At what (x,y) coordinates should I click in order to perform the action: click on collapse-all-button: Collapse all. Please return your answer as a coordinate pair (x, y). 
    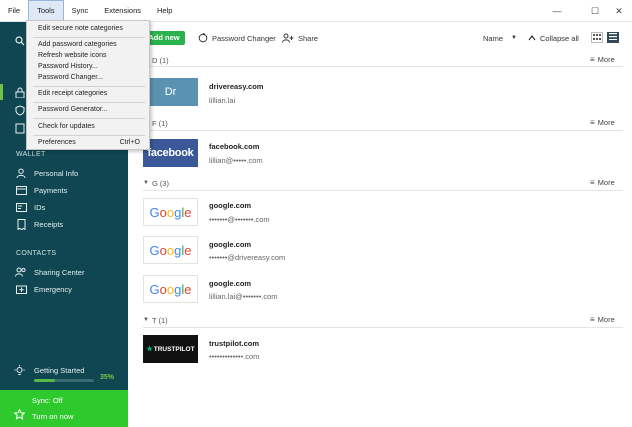
    Looking at the image, I should click on (553, 38).